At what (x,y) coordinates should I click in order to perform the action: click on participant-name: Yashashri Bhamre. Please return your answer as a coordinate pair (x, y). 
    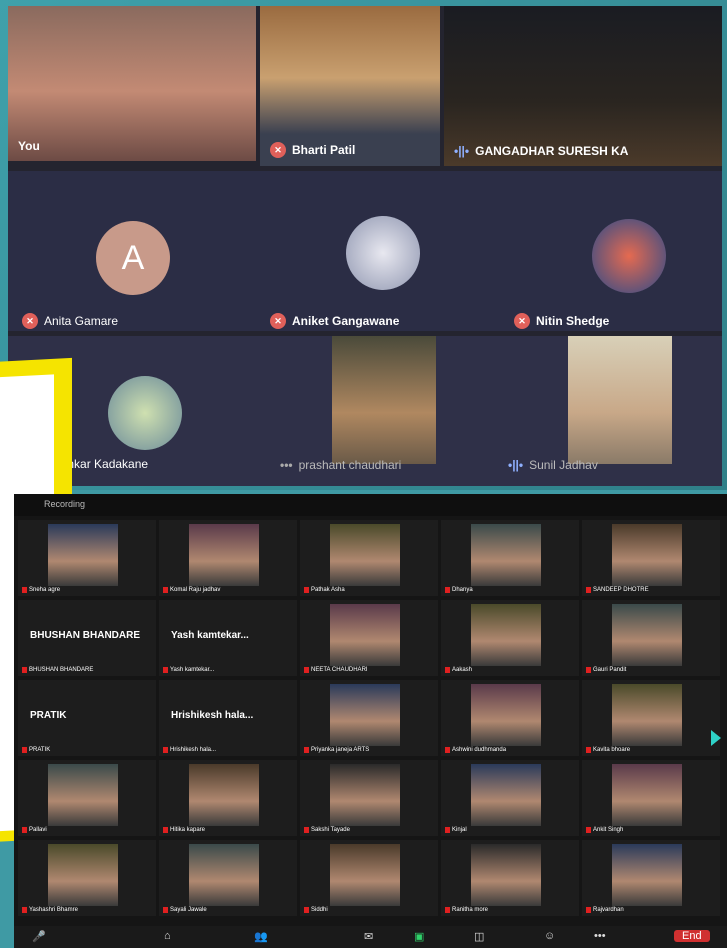
    Looking at the image, I should click on (50, 910).